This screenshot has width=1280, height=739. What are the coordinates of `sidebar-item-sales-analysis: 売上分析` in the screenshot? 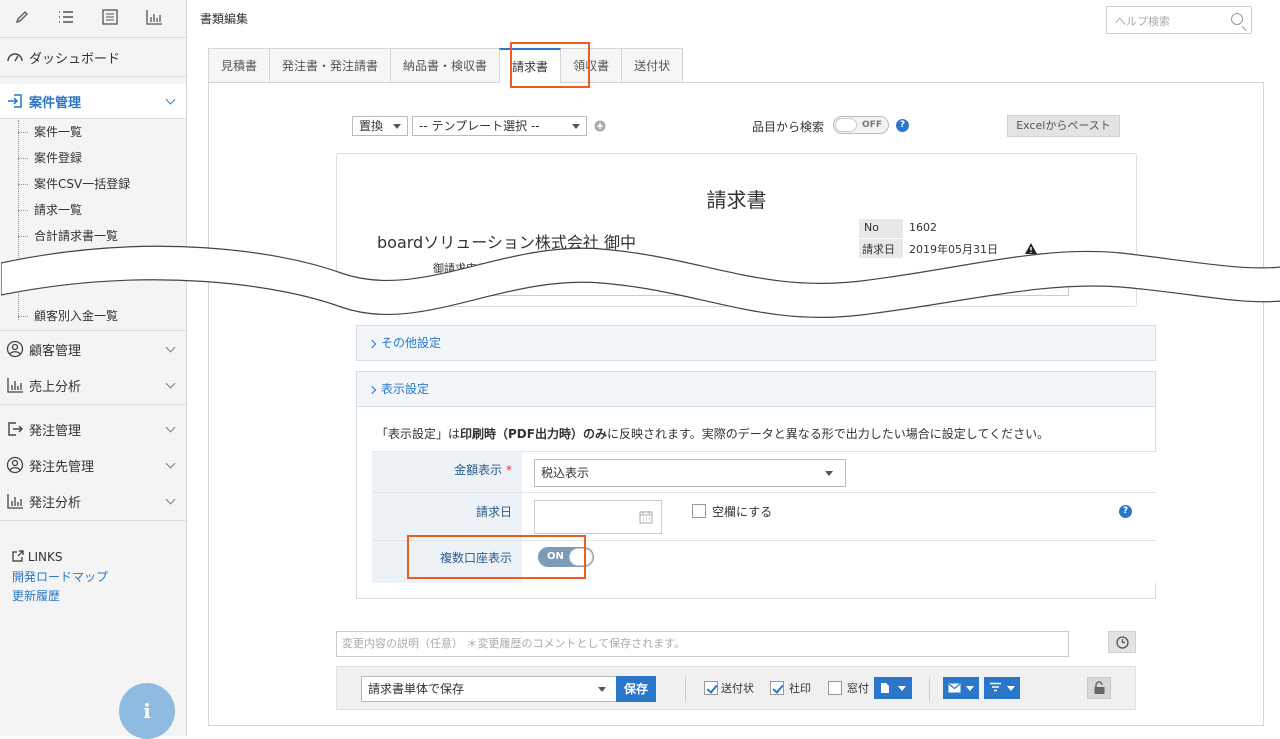 It's located at (93, 385).